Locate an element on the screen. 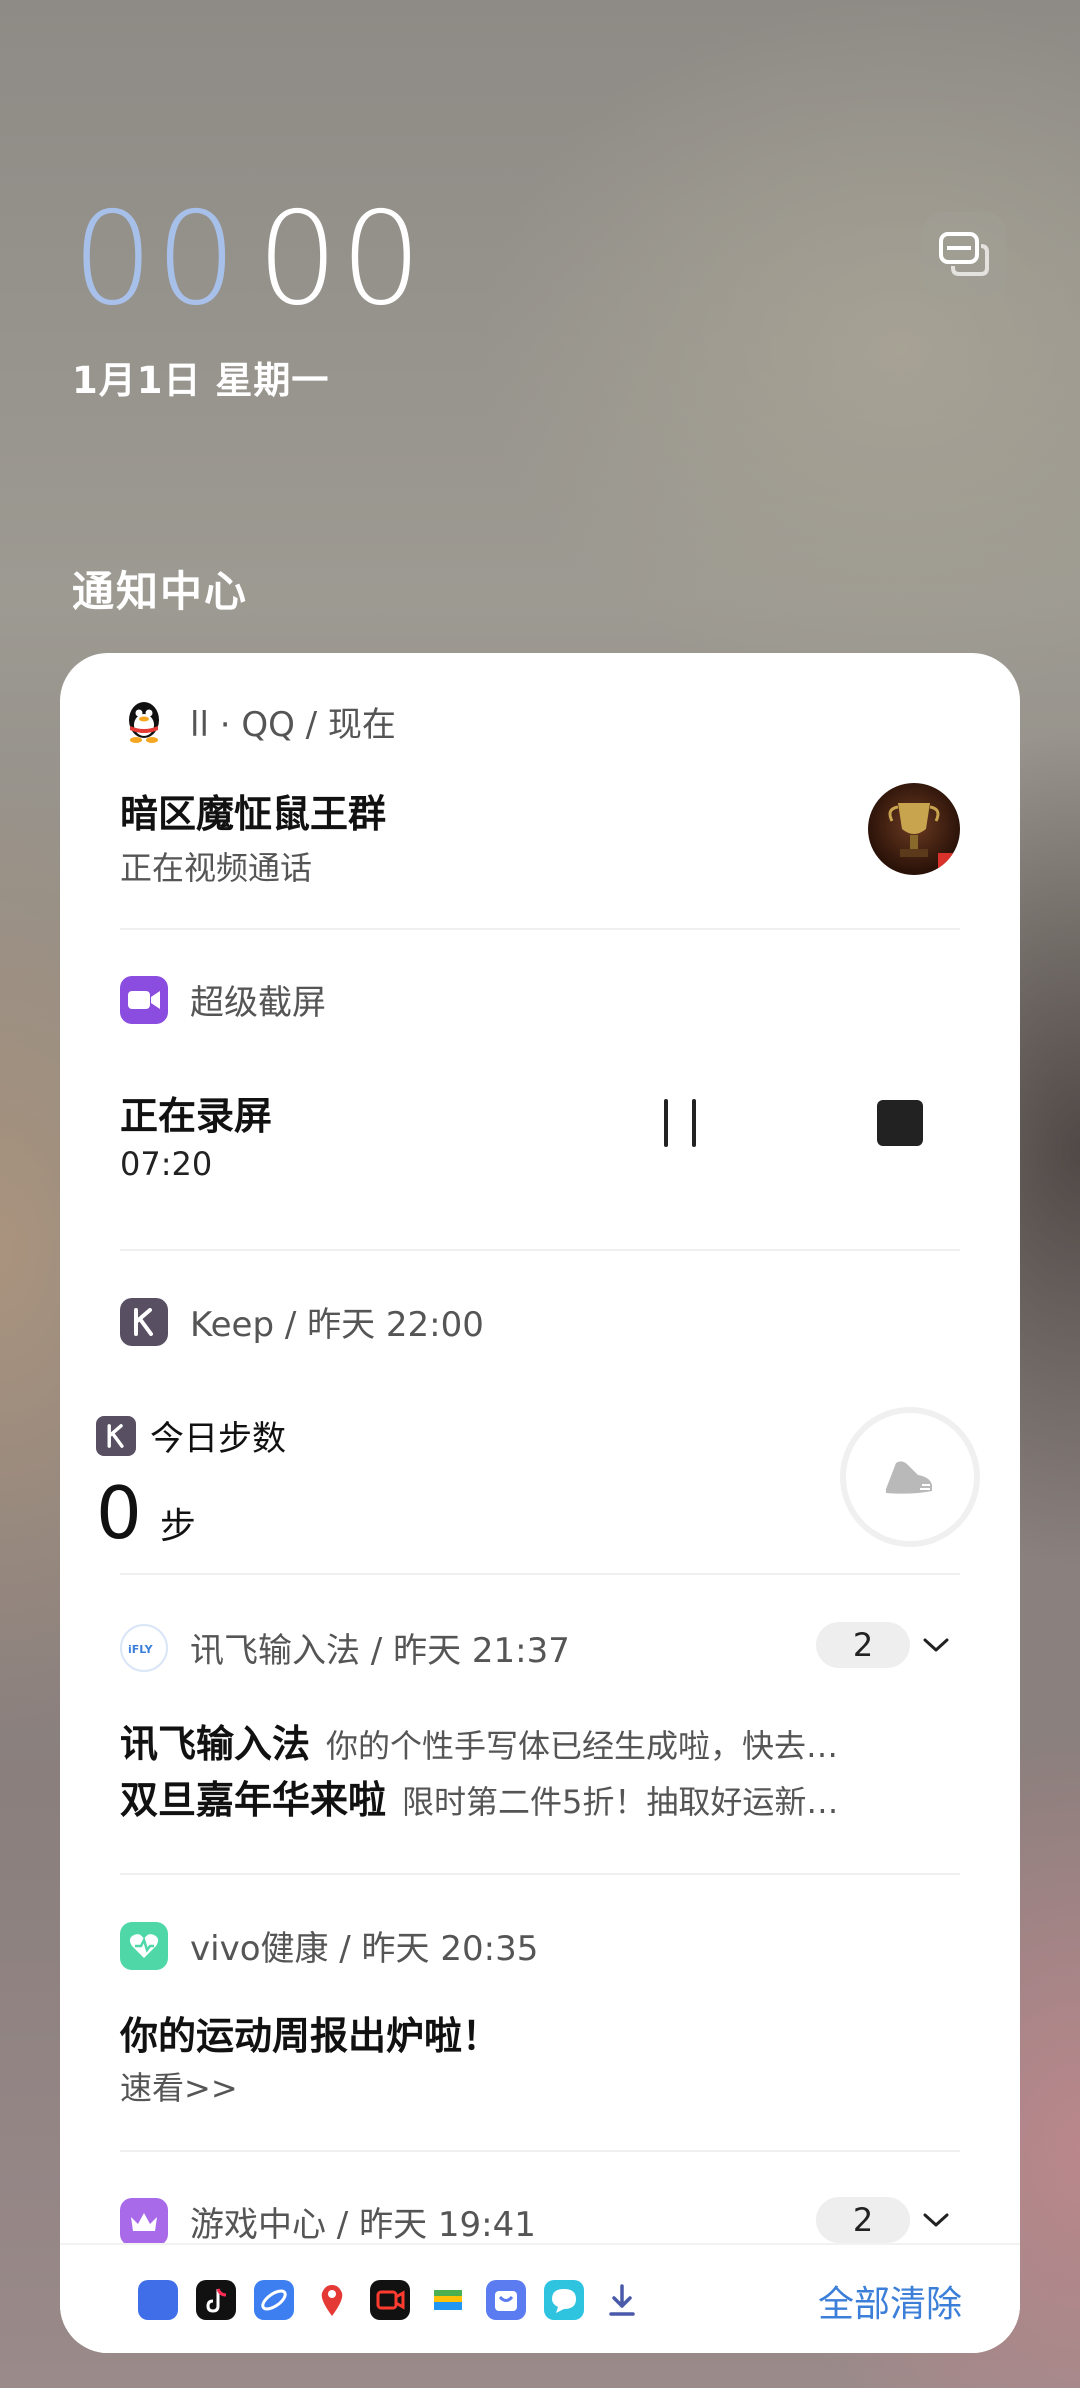  notification-center-title: 通知中心 is located at coordinates (160, 591).